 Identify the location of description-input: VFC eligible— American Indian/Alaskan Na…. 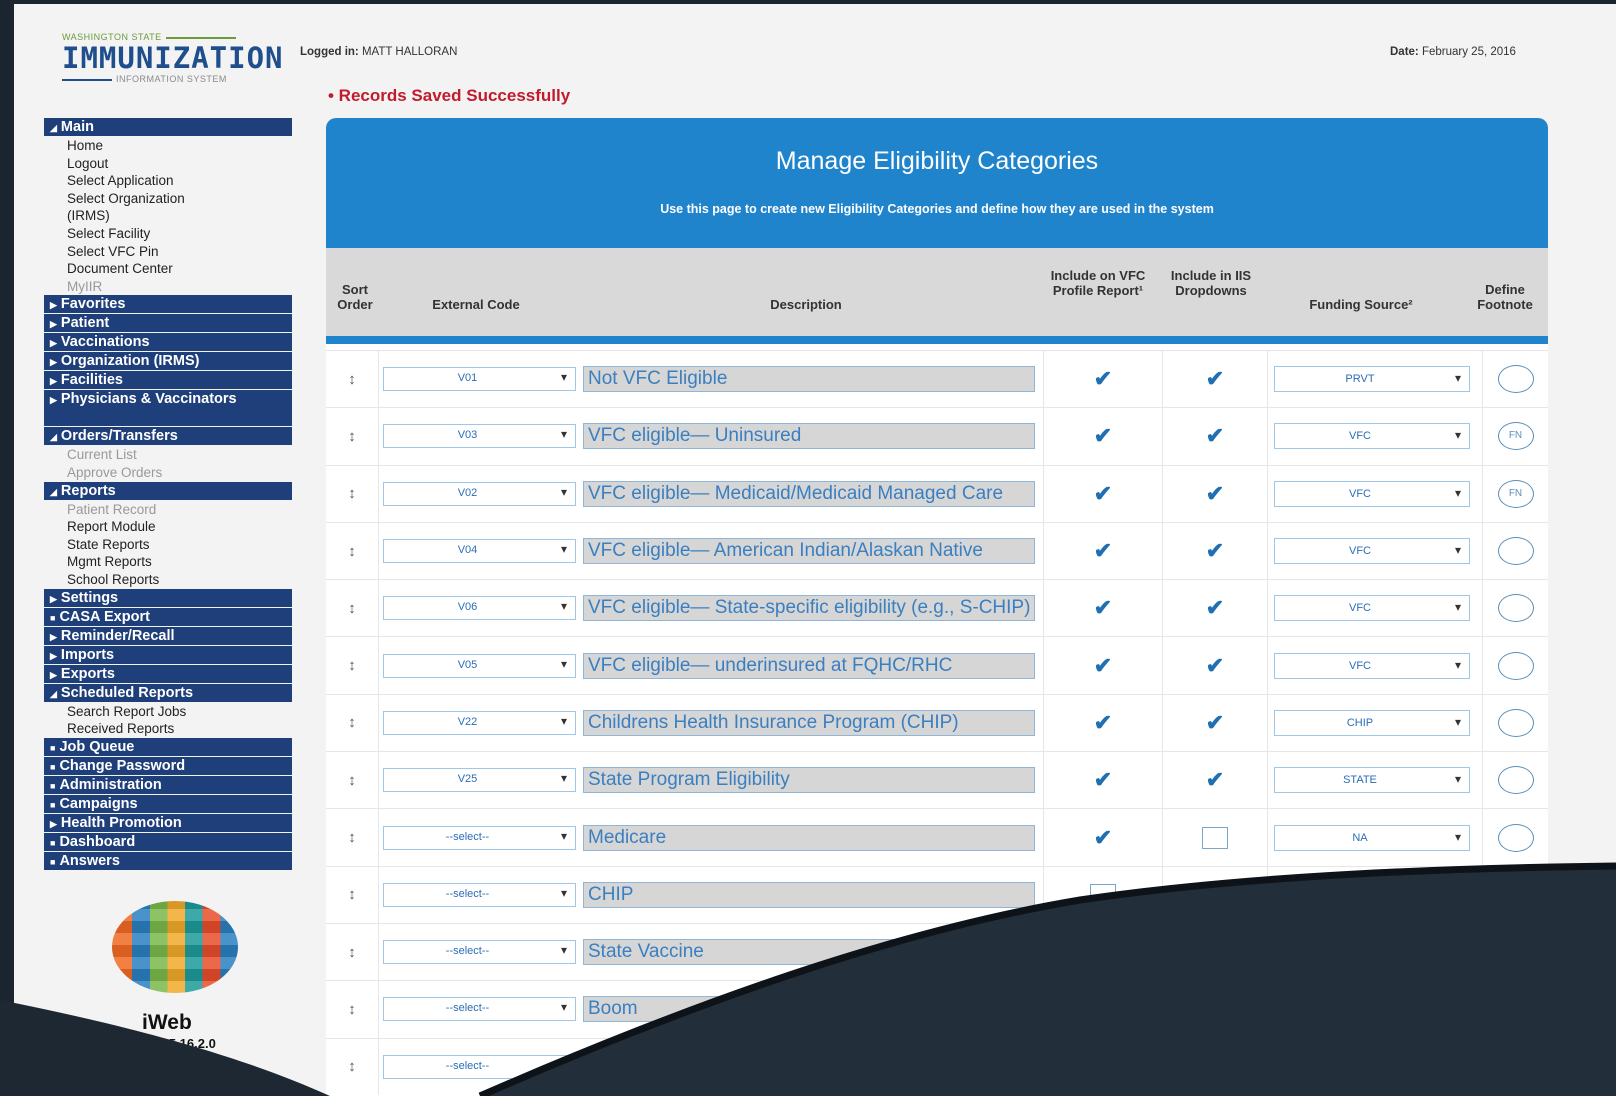
(809, 551).